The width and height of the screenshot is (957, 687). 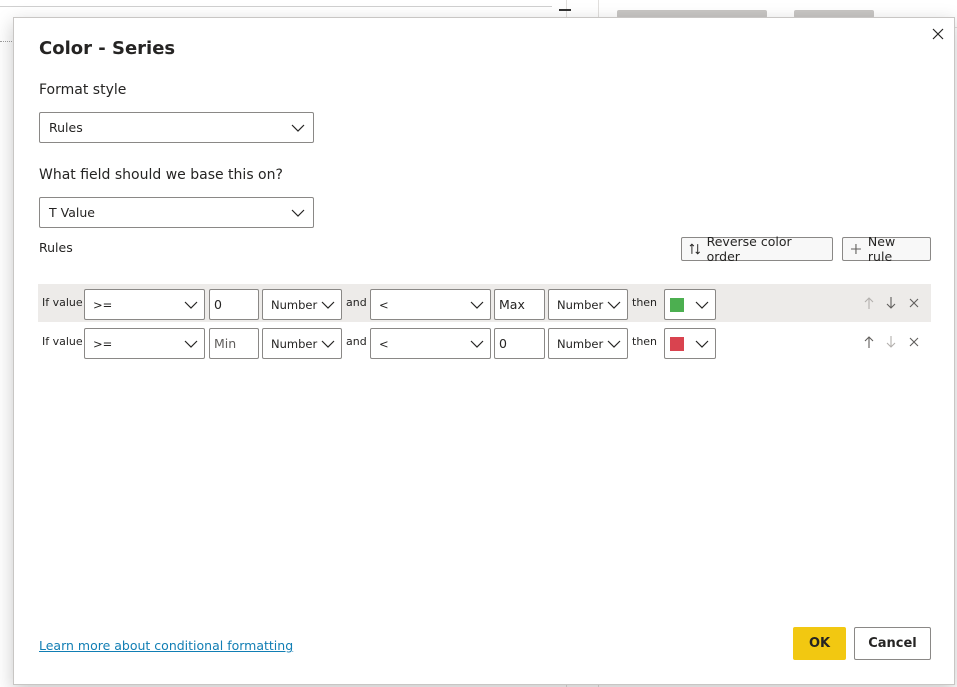 I want to click on base-field-value: T Value, so click(x=72, y=212).